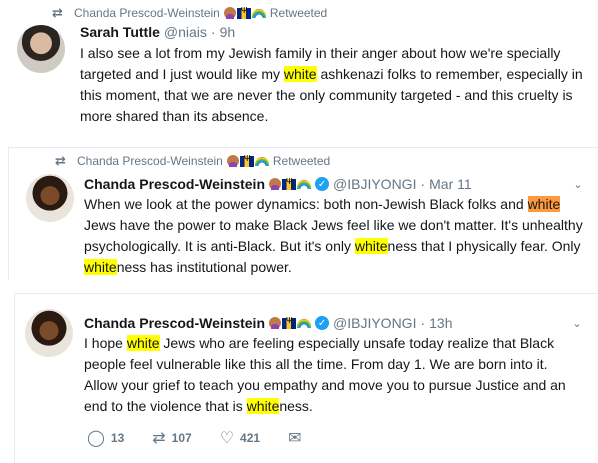 This screenshot has height=463, width=598. I want to click on retweet-button: ⇄ 107, so click(171, 438).